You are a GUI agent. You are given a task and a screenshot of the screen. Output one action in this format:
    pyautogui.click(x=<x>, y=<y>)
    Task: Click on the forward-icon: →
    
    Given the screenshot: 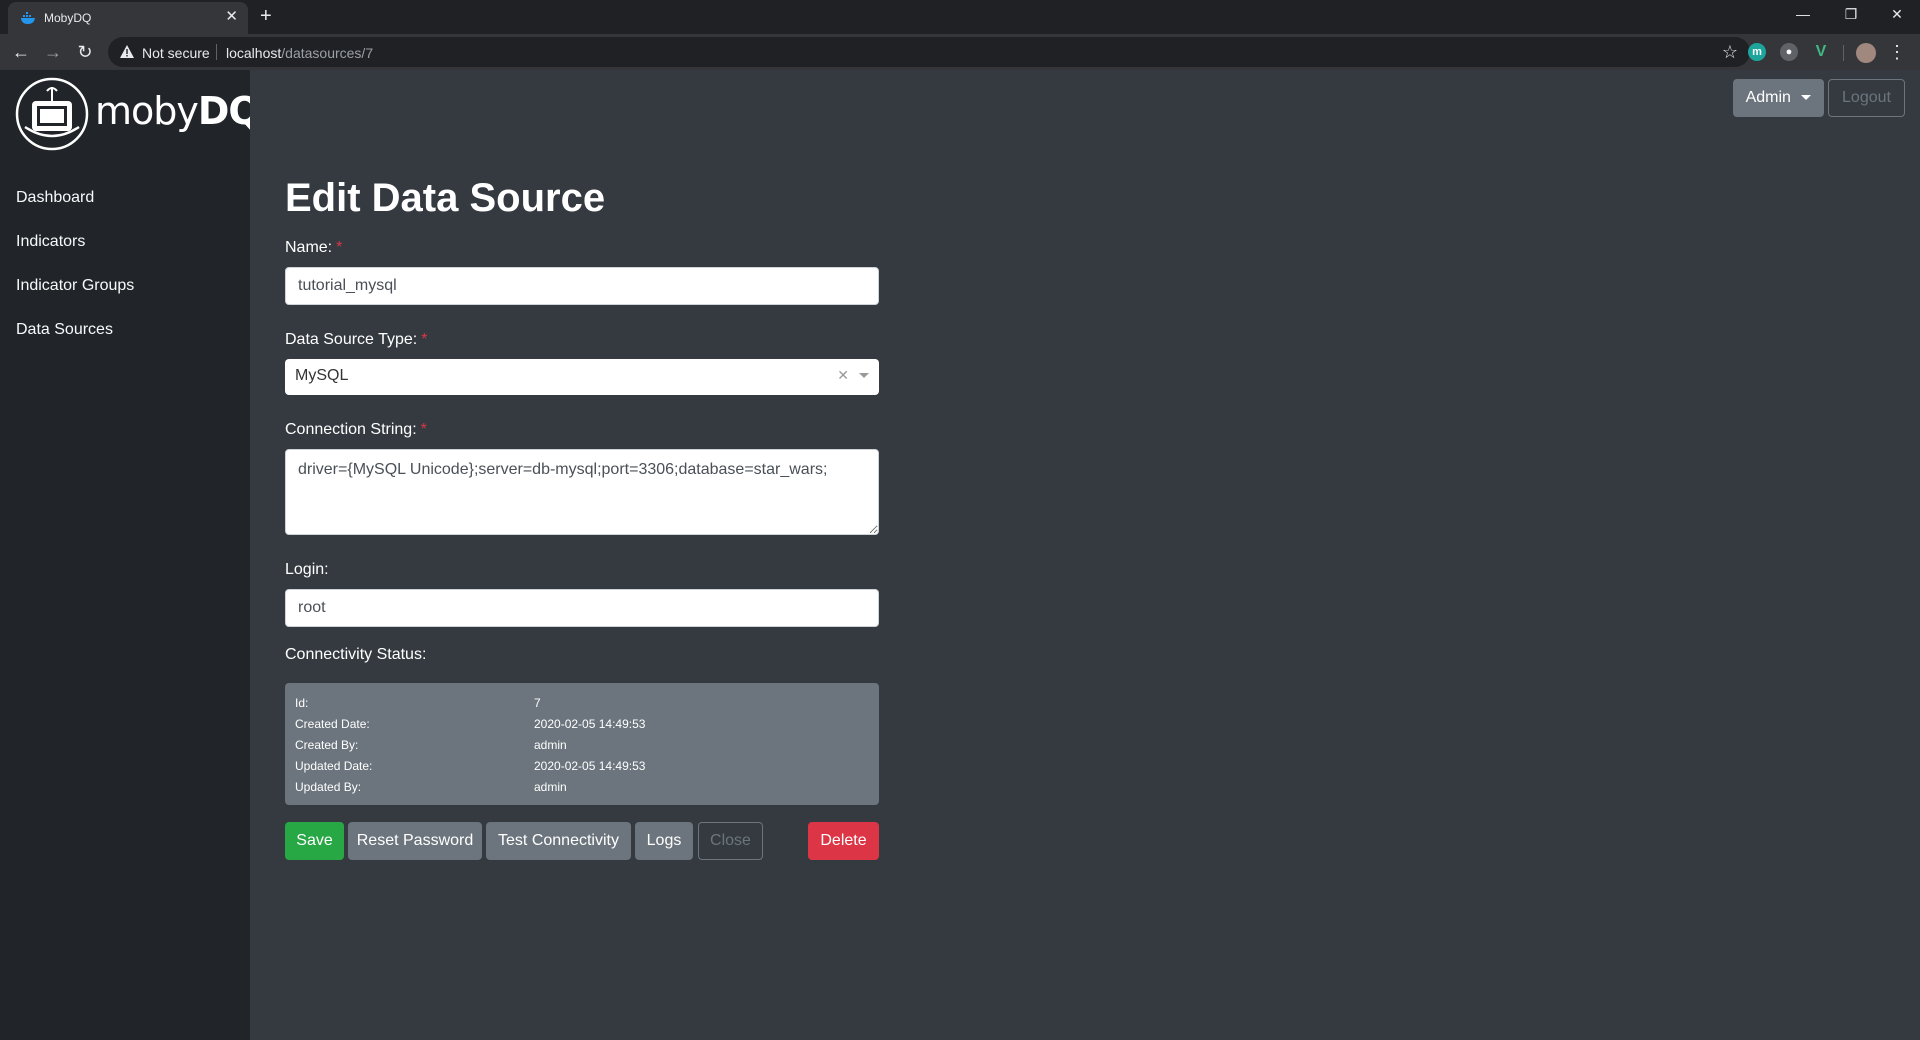 What is the action you would take?
    pyautogui.click(x=53, y=52)
    